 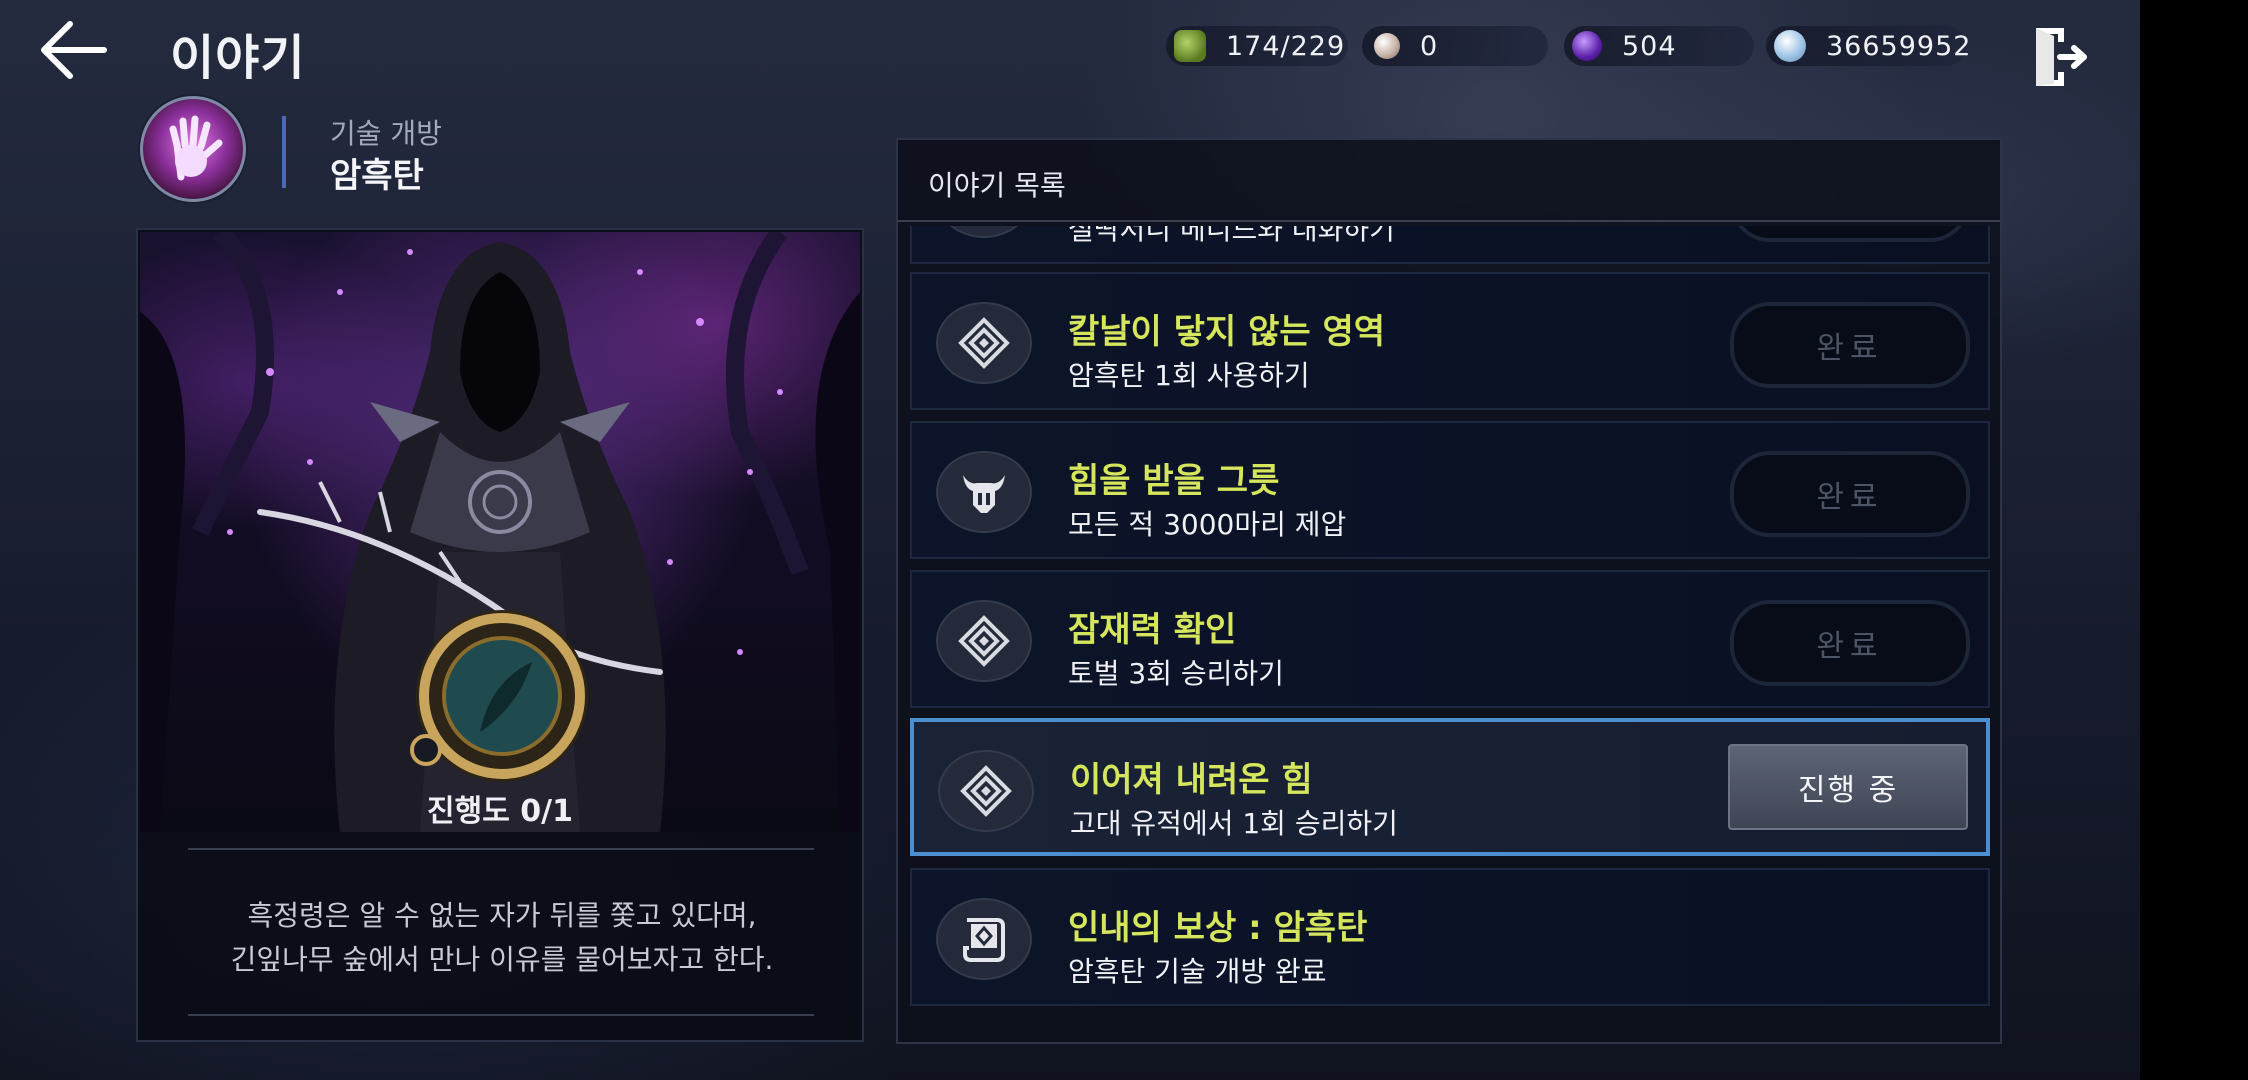 What do you see at coordinates (1848, 787) in the screenshot?
I see `in-progress-button: 진행 중` at bounding box center [1848, 787].